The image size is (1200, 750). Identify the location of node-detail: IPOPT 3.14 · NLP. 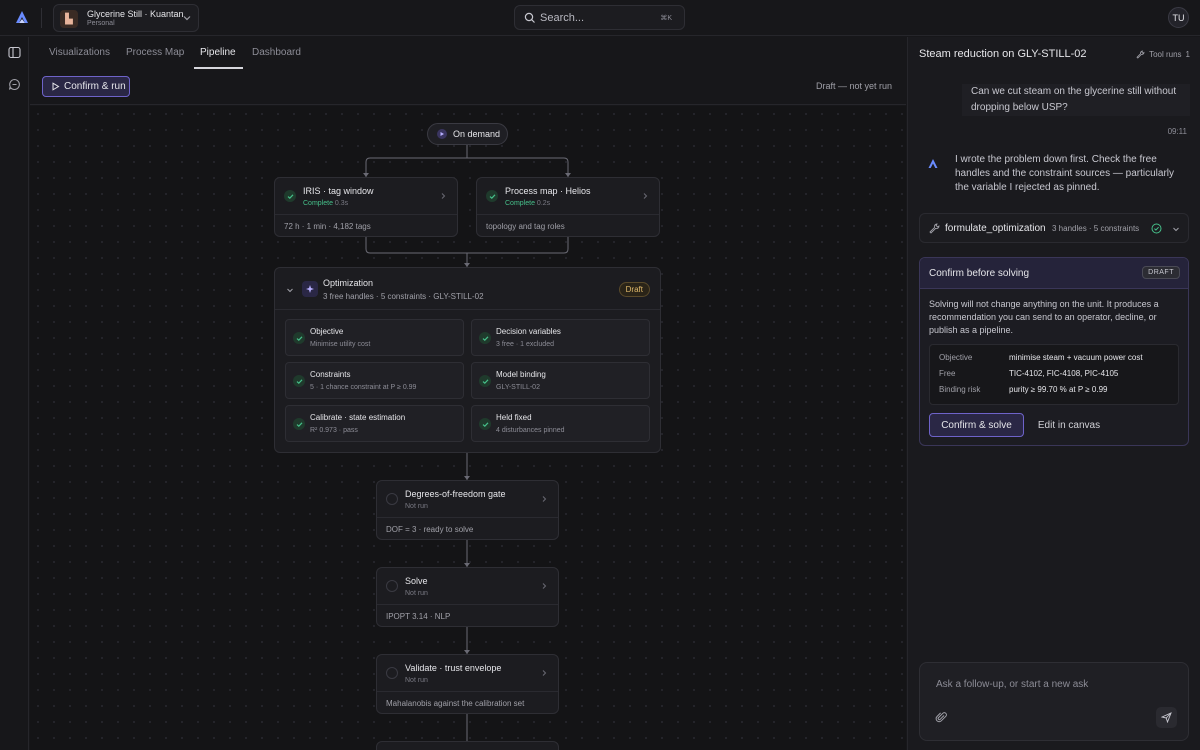
(418, 616).